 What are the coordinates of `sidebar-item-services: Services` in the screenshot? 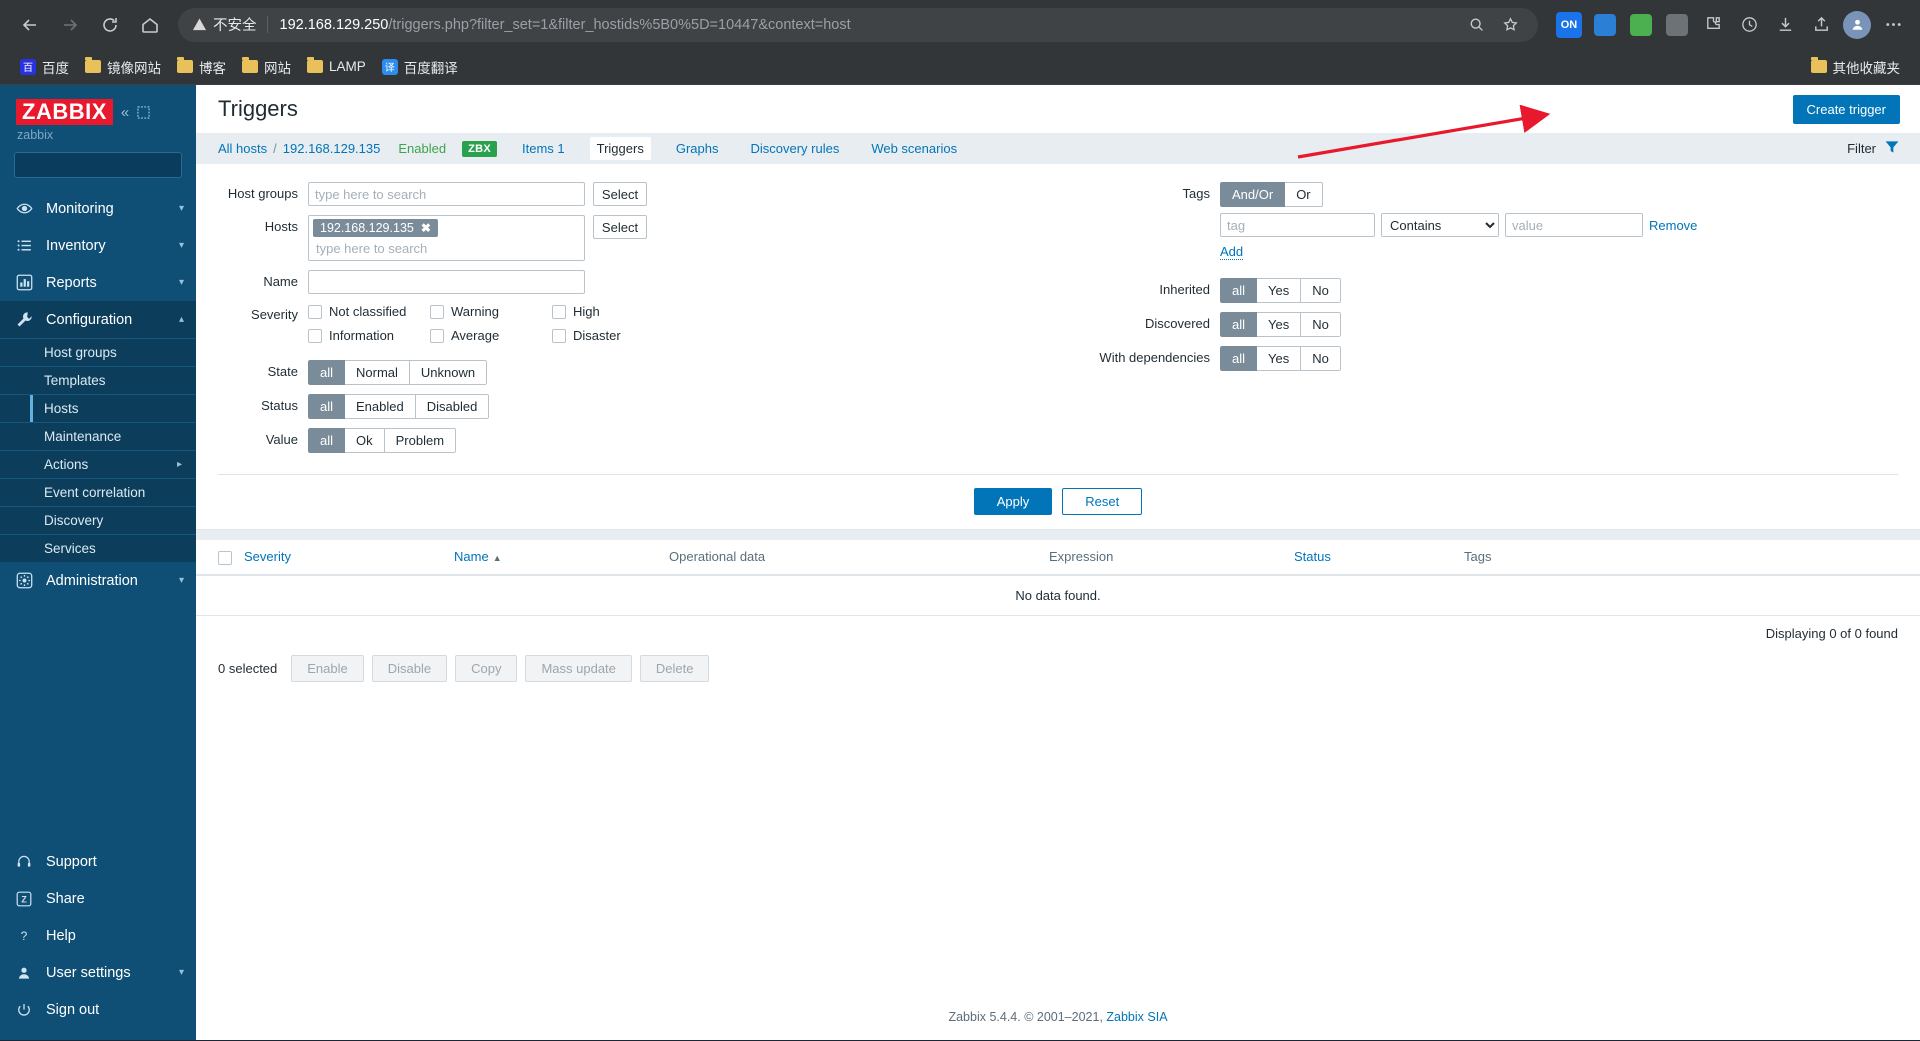 It's located at (98, 548).